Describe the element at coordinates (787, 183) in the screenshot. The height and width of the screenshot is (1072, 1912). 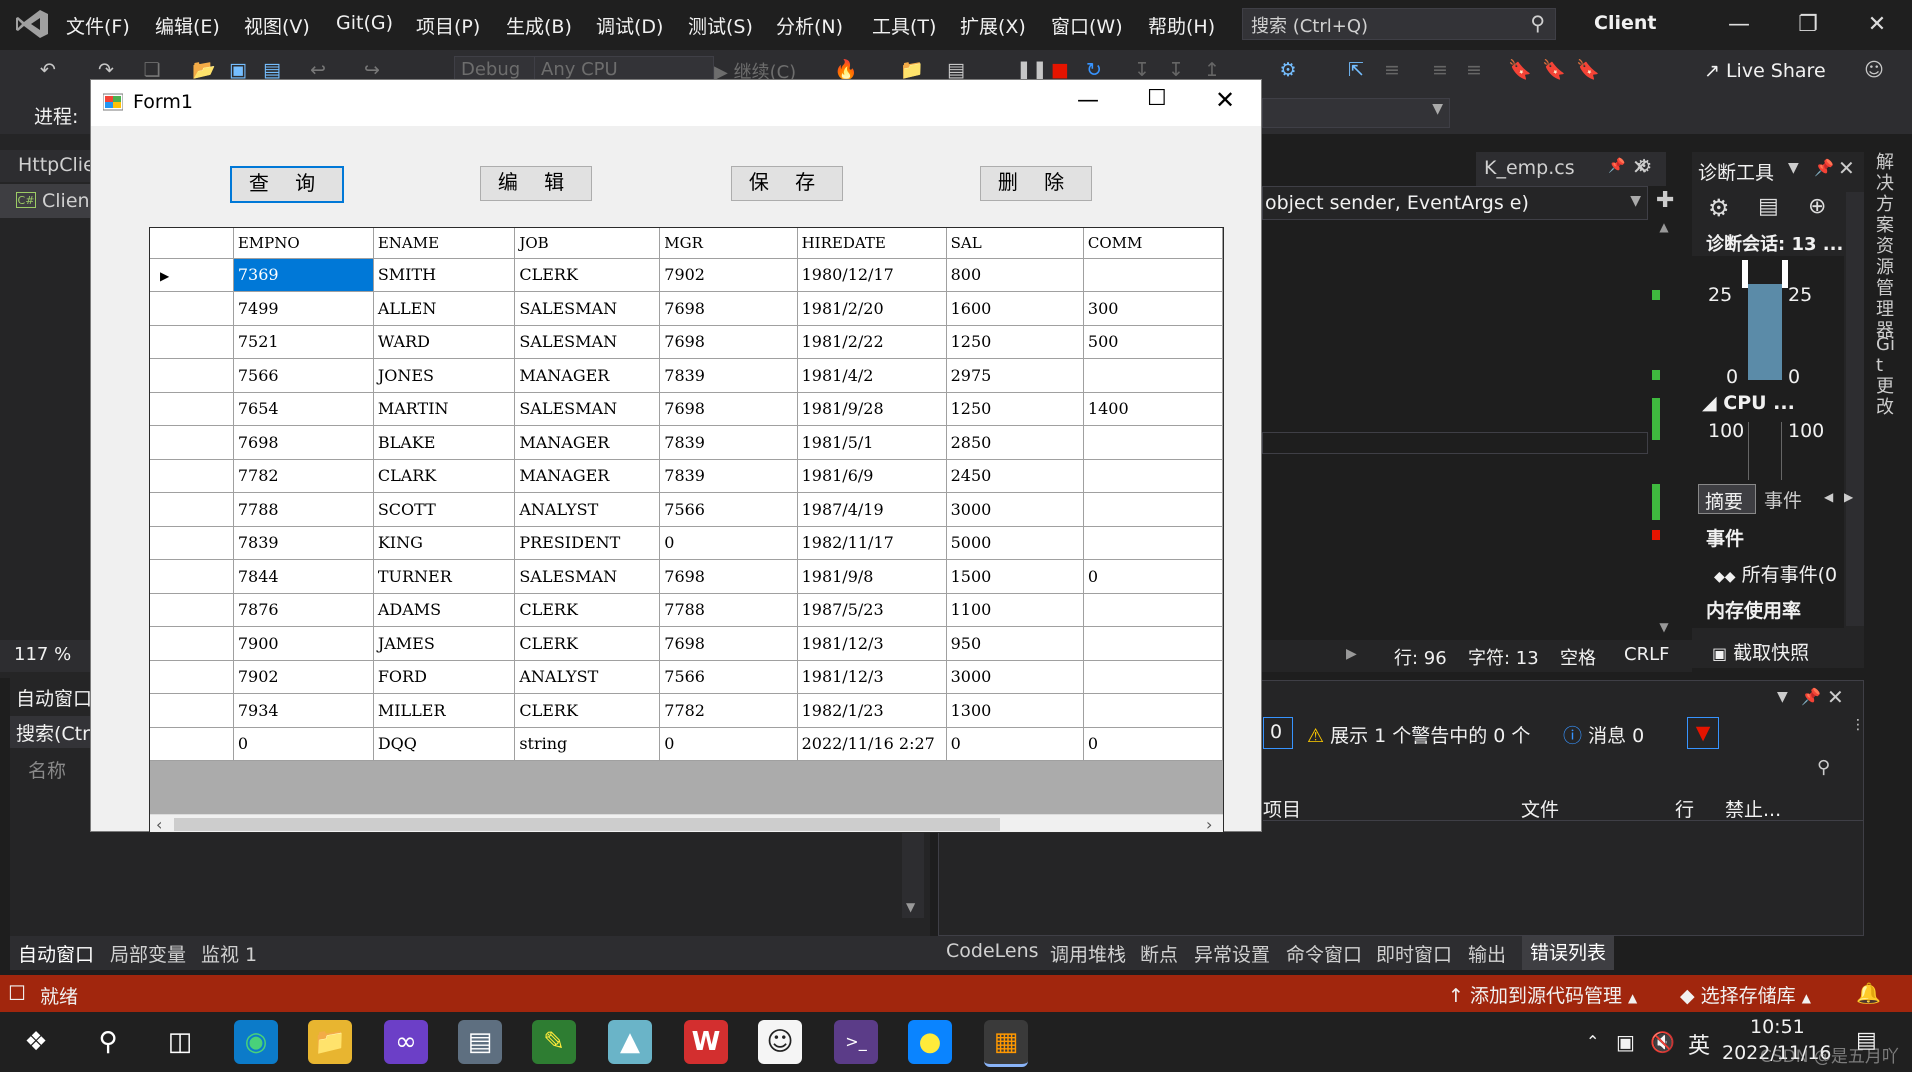
I see `save-button: 保 存` at that location.